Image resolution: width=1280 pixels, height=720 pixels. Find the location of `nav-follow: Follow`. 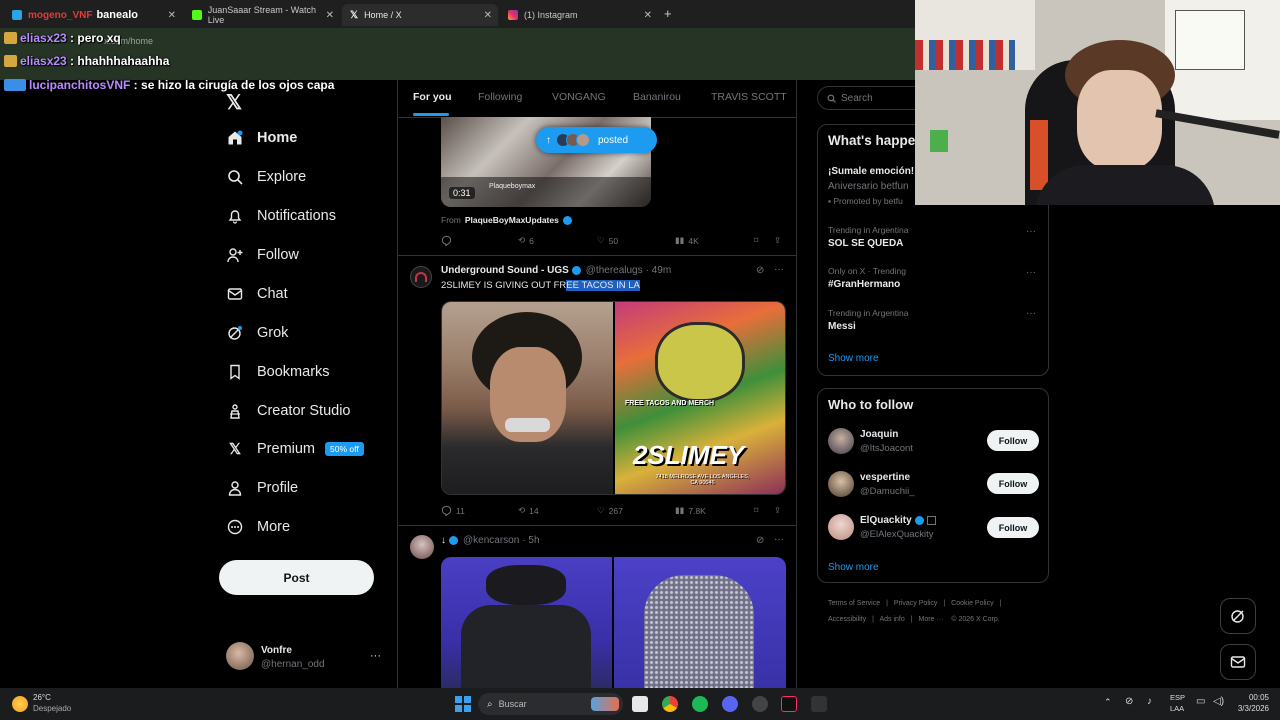

nav-follow: Follow is located at coordinates (263, 255).